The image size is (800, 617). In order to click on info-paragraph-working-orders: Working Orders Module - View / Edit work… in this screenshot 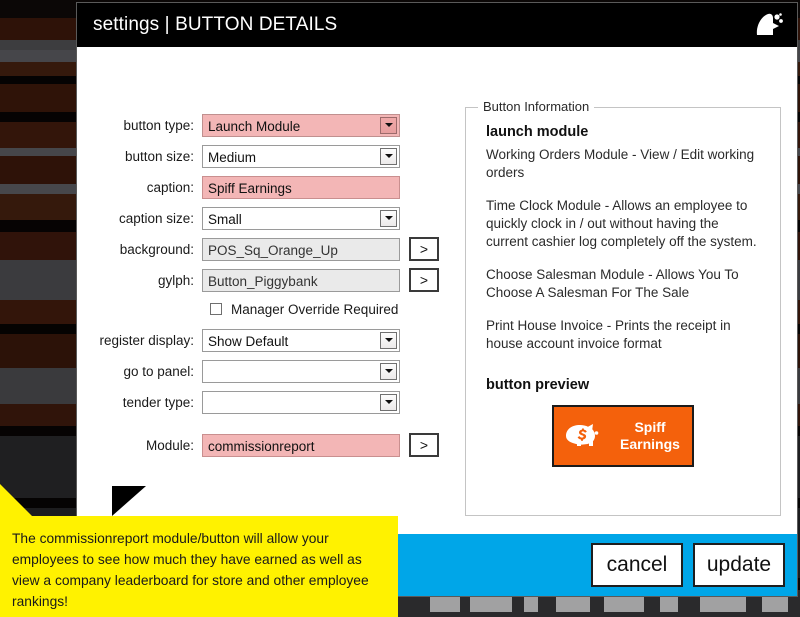, I will do `click(620, 163)`.